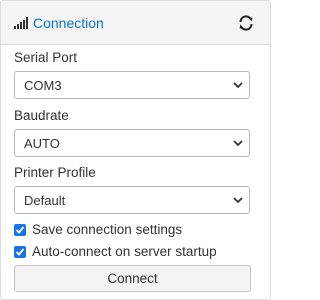 The height and width of the screenshot is (300, 320). What do you see at coordinates (46, 57) in the screenshot?
I see `serial-port-label: Serial Port` at bounding box center [46, 57].